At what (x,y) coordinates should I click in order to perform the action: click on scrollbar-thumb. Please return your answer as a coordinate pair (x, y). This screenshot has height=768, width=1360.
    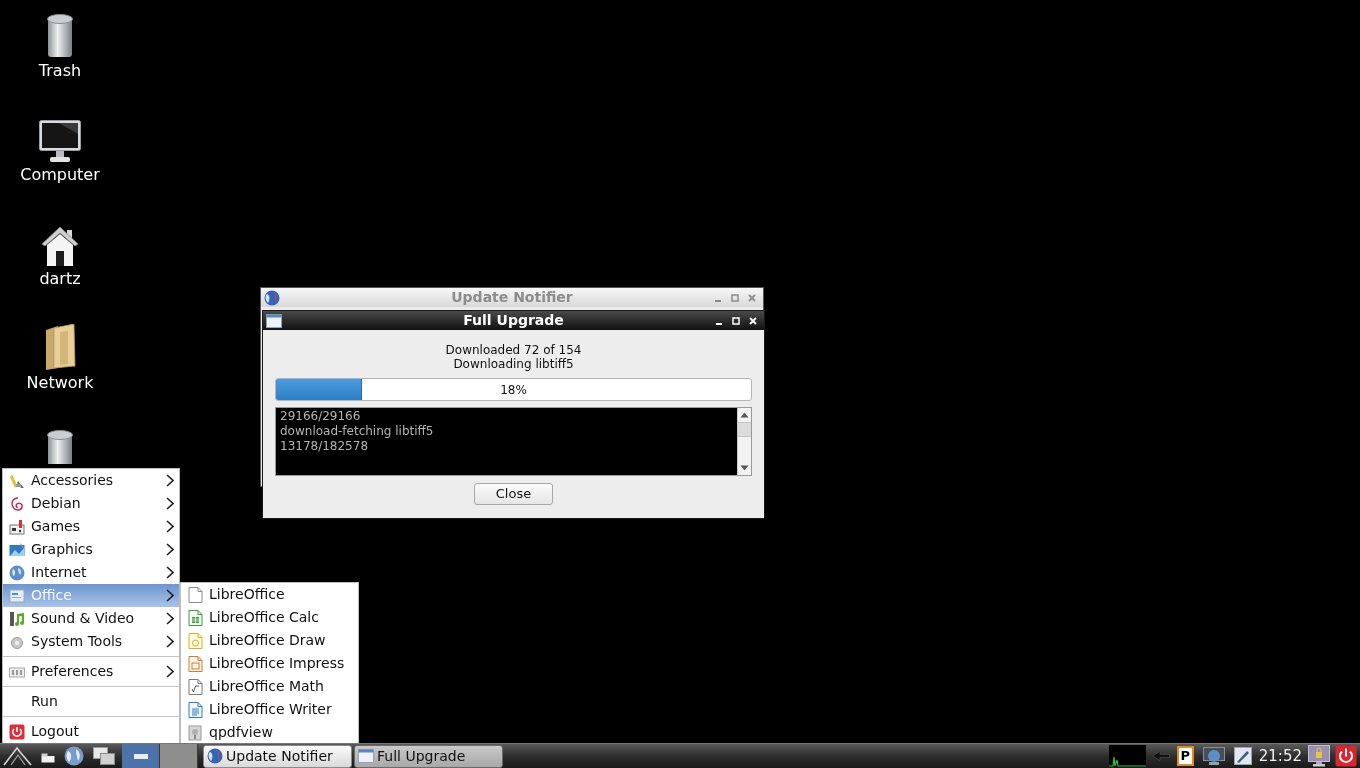
    Looking at the image, I should click on (744, 429).